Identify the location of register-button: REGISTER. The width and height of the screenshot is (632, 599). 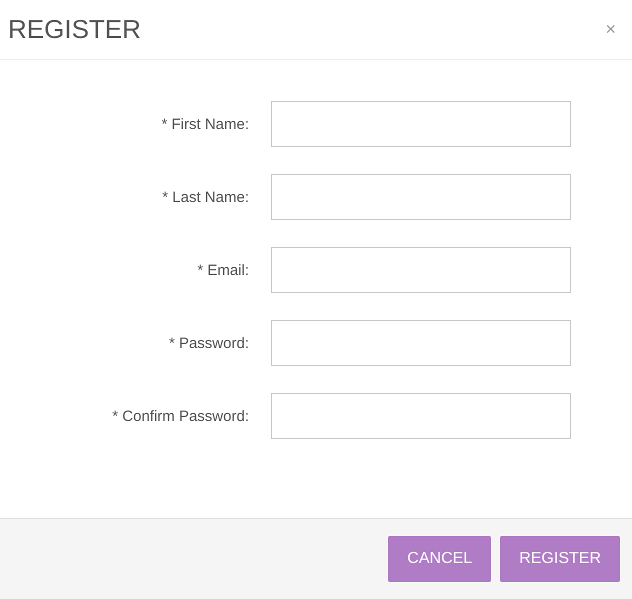
(560, 559).